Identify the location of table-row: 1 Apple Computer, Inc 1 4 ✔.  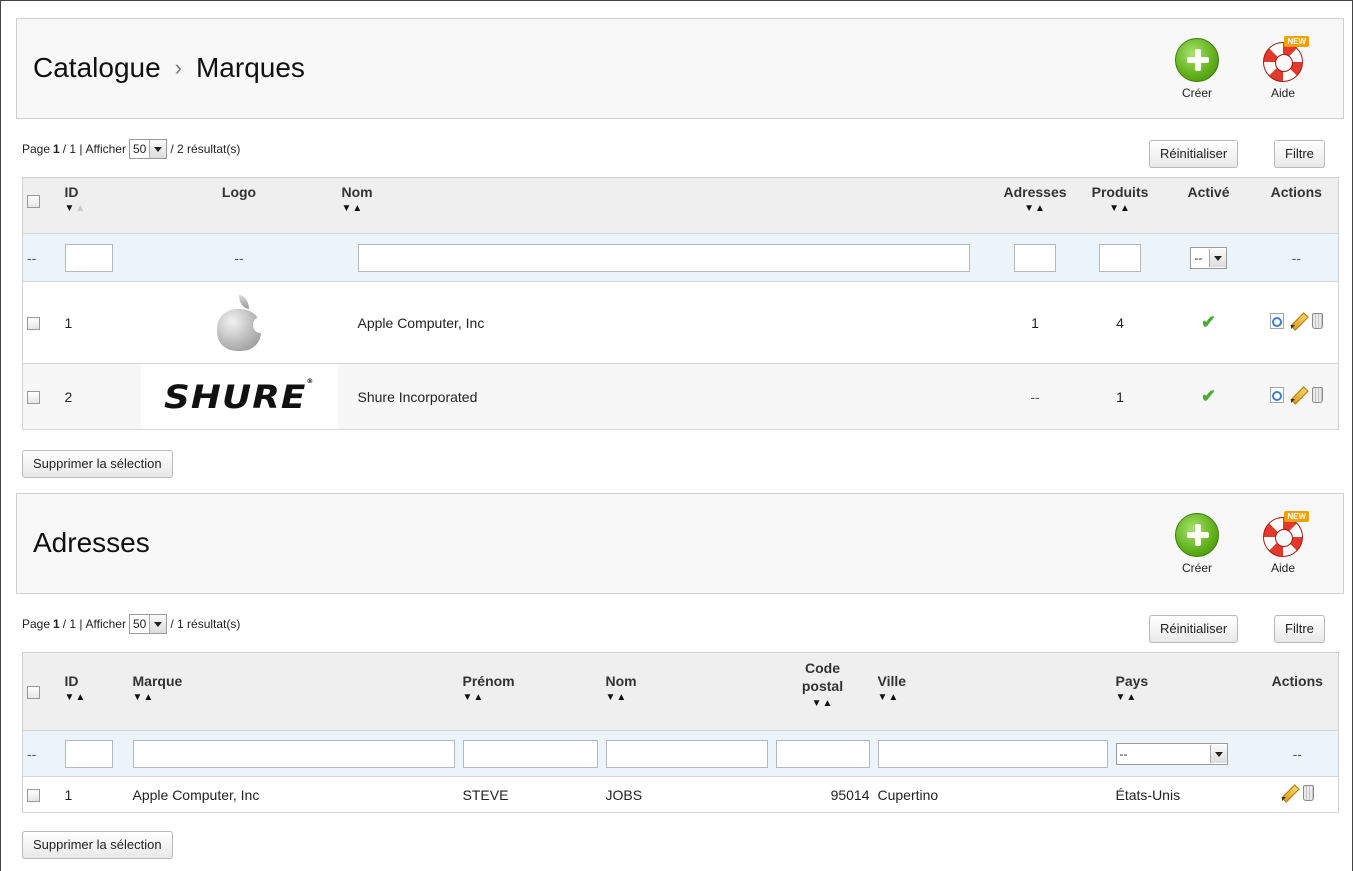
(680, 322).